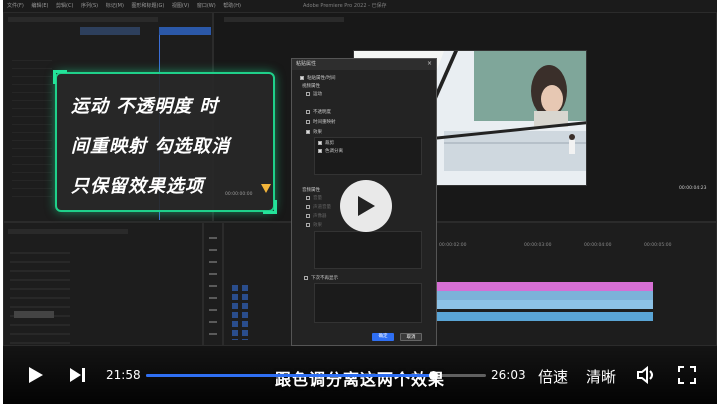 The height and width of the screenshot is (404, 720). Describe the element at coordinates (289, 375) in the screenshot. I see `progress-fill` at that location.